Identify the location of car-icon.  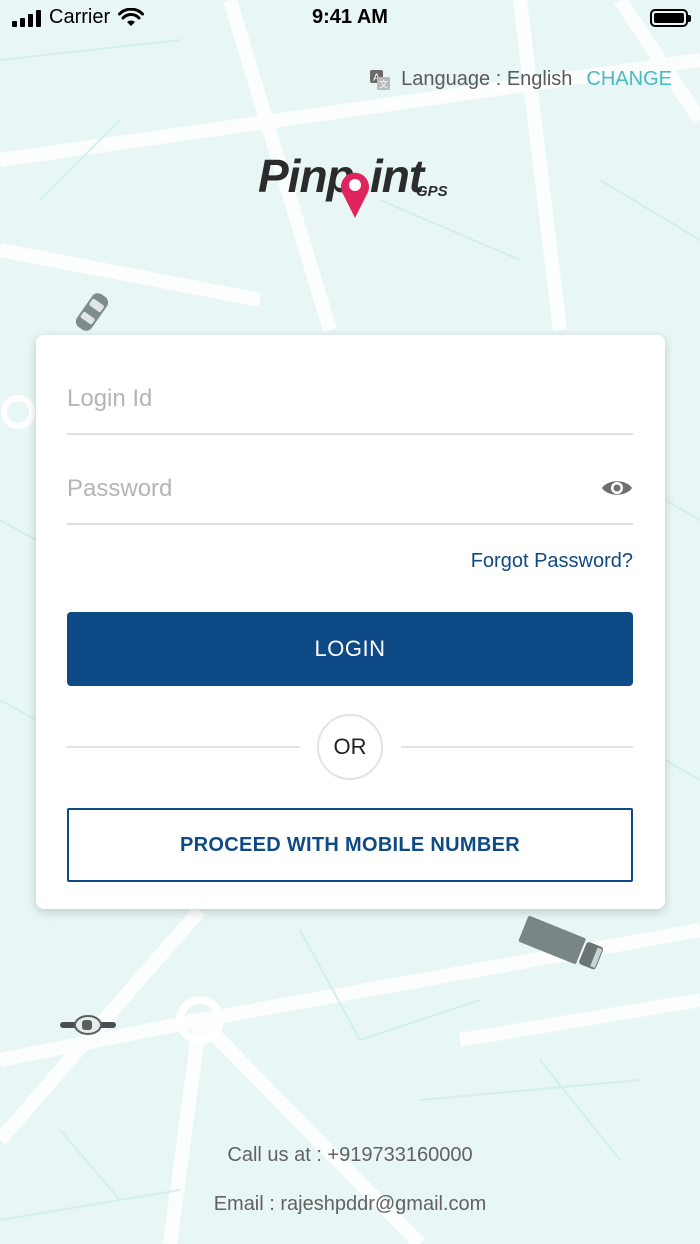
(92, 312).